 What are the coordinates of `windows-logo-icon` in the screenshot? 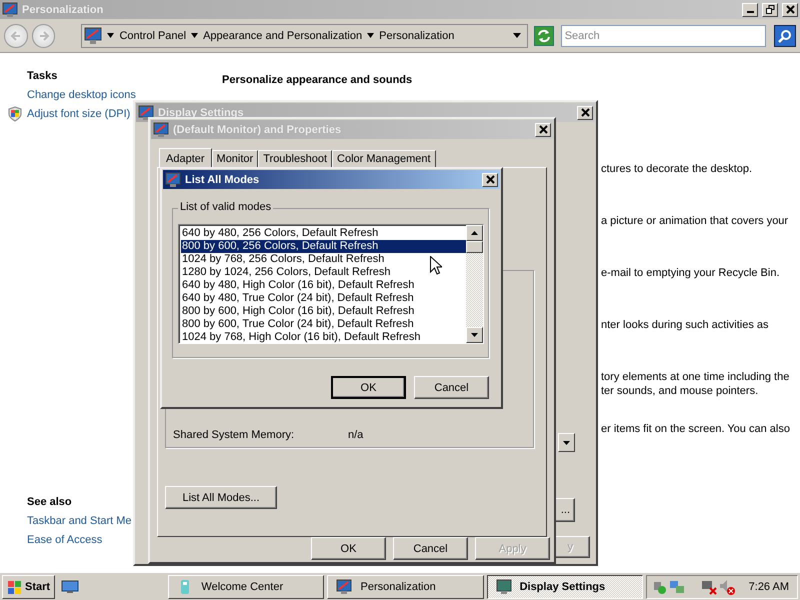 It's located at (15, 586).